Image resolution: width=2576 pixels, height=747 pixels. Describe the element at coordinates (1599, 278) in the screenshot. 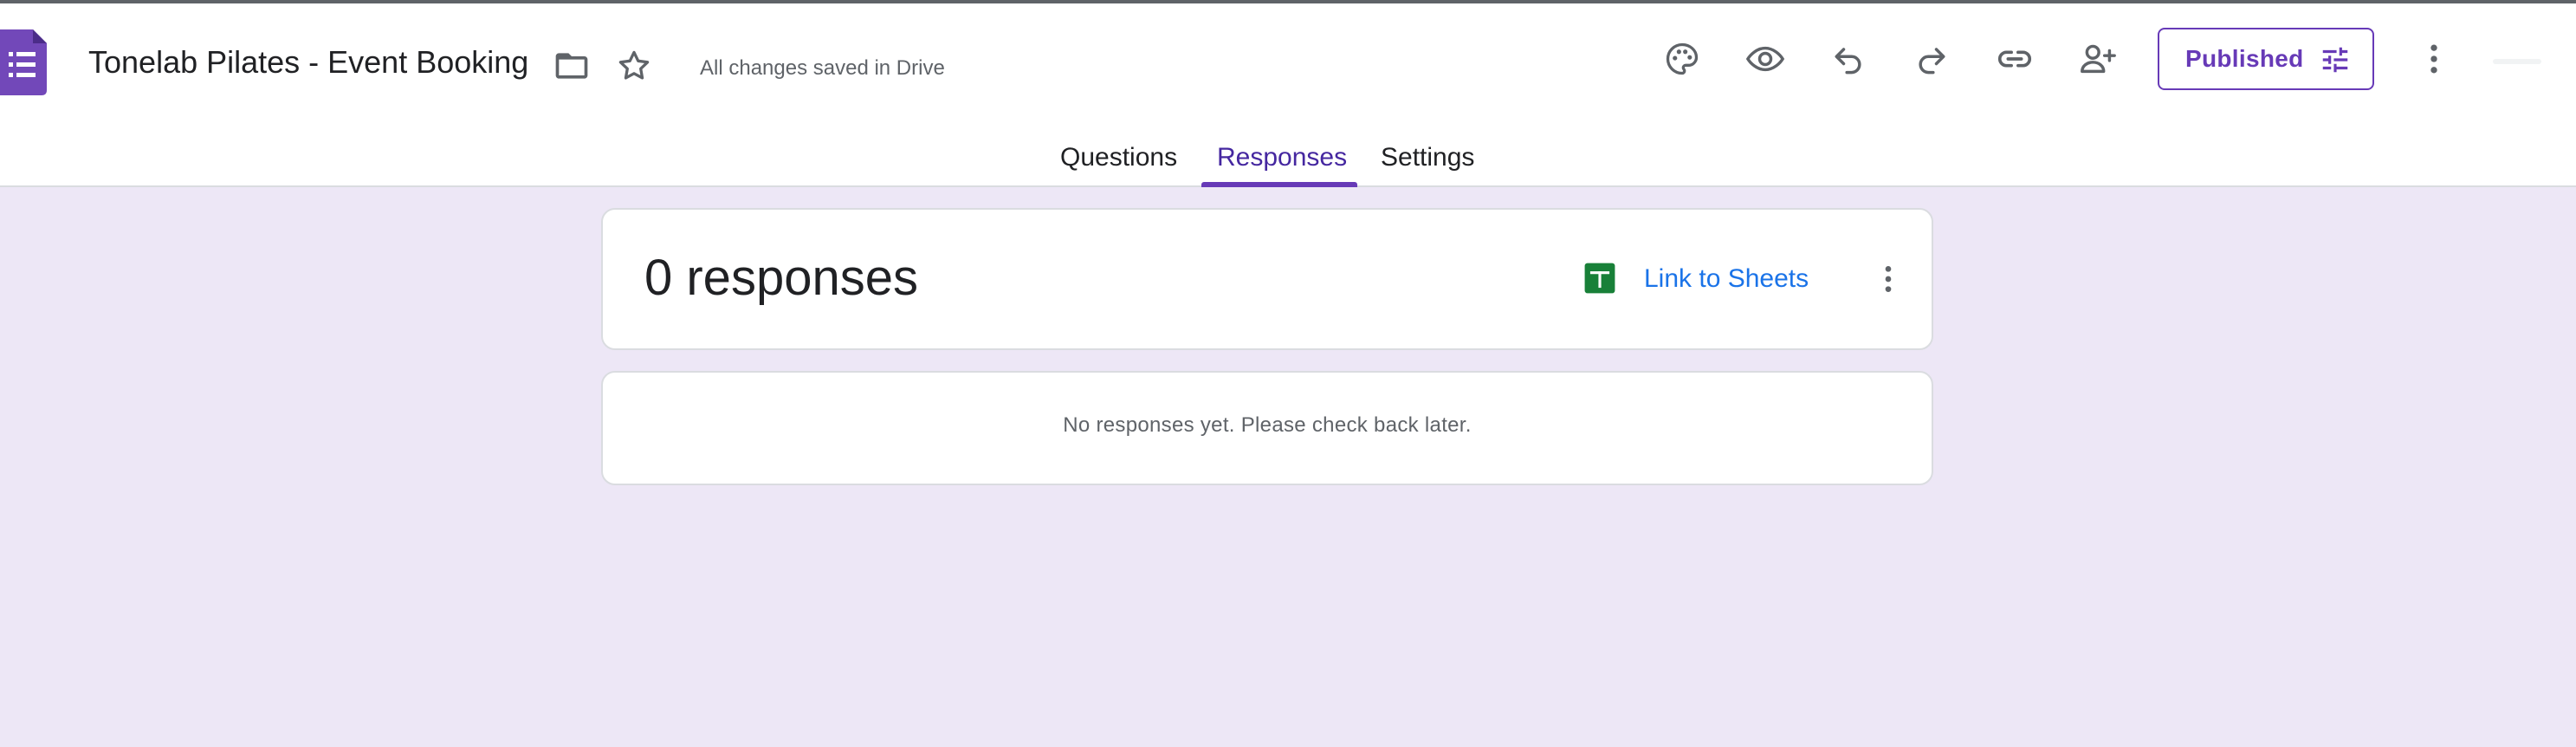

I see `sheets-icon` at that location.